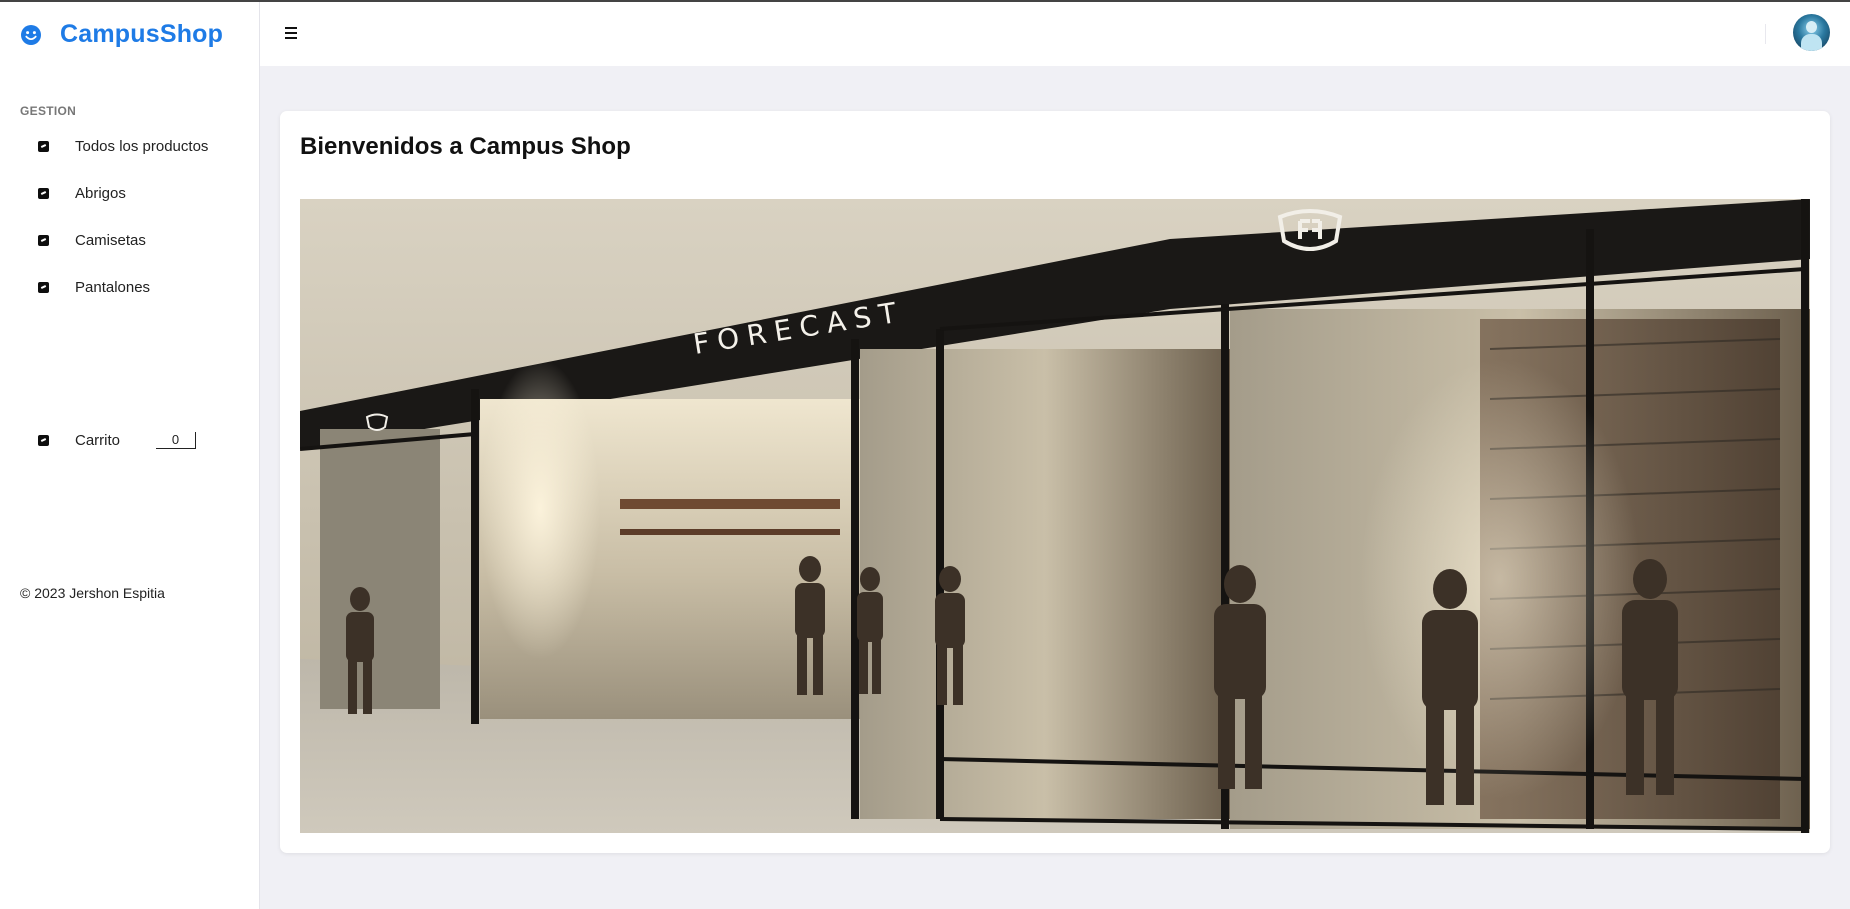 Image resolution: width=1850 pixels, height=909 pixels. Describe the element at coordinates (142, 34) in the screenshot. I see `brand-name: CampusShop` at that location.